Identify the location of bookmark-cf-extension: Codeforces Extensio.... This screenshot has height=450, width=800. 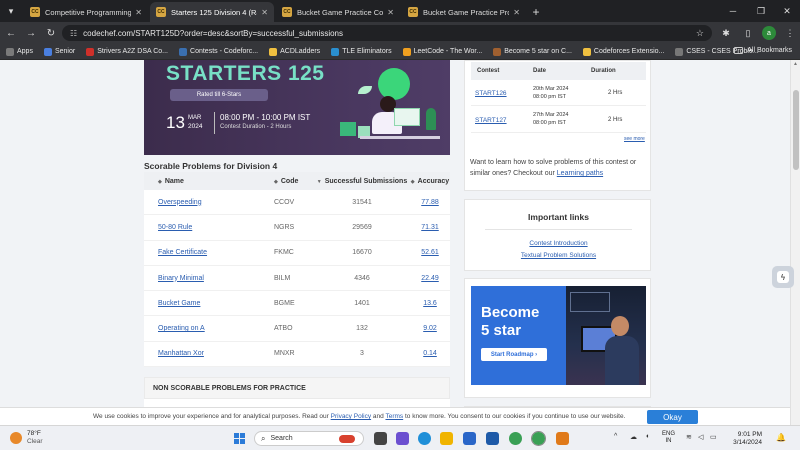
(623, 51).